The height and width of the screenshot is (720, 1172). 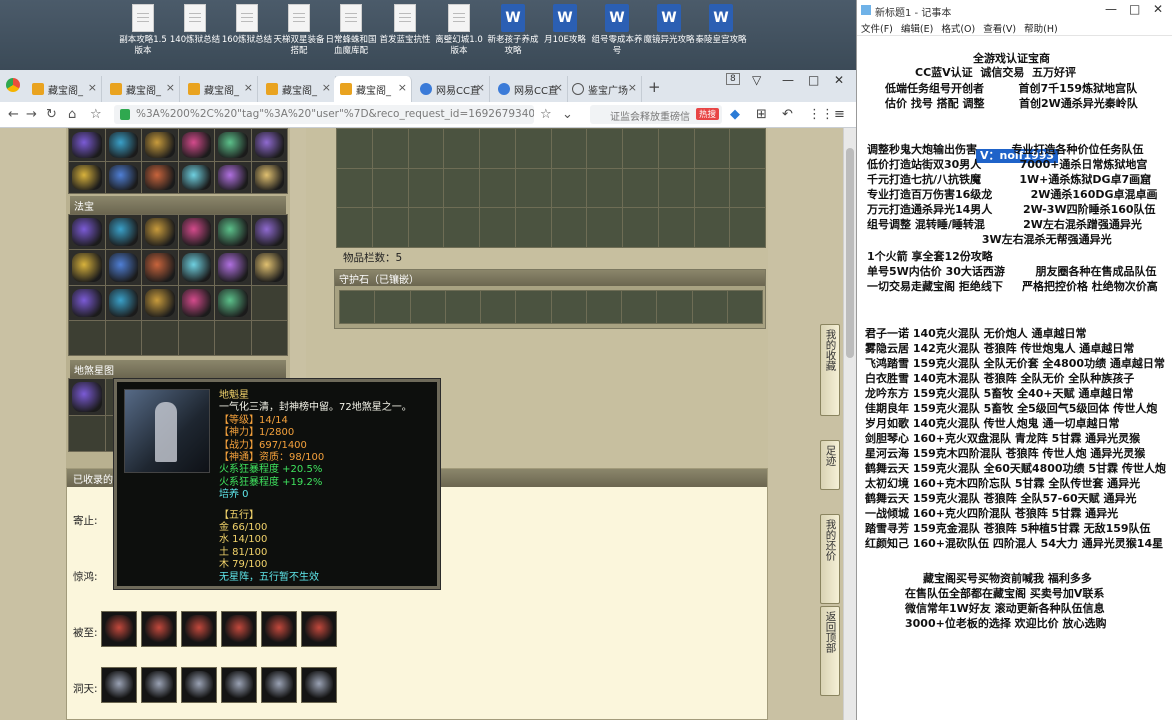 What do you see at coordinates (298, 89) in the screenshot?
I see `tab-4: 藏宝阁_ ×` at bounding box center [298, 89].